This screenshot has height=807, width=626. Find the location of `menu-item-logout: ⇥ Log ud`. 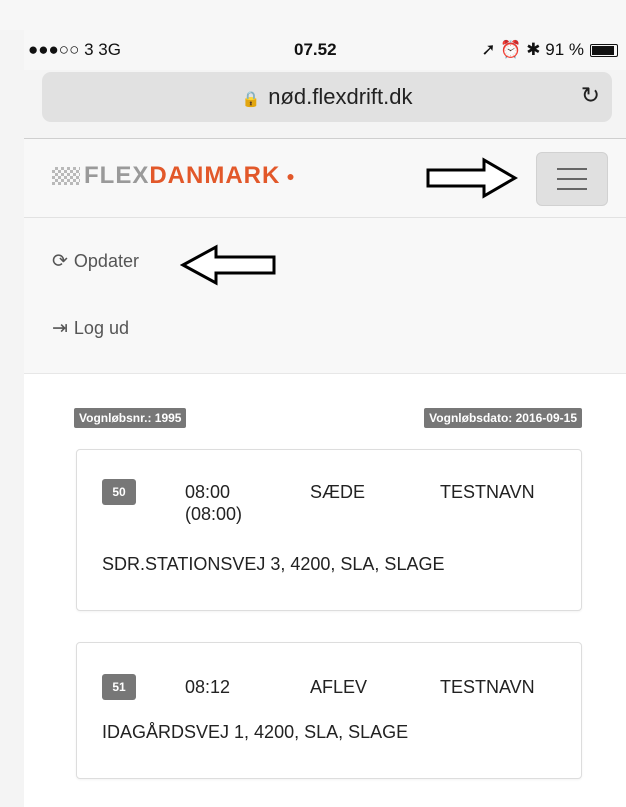

menu-item-logout: ⇥ Log ud is located at coordinates (90, 328).